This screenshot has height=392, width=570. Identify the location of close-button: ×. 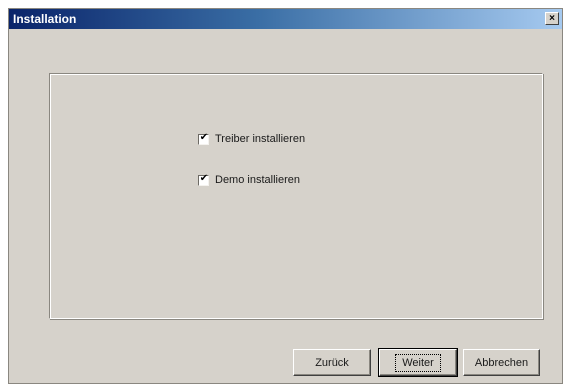
(552, 18).